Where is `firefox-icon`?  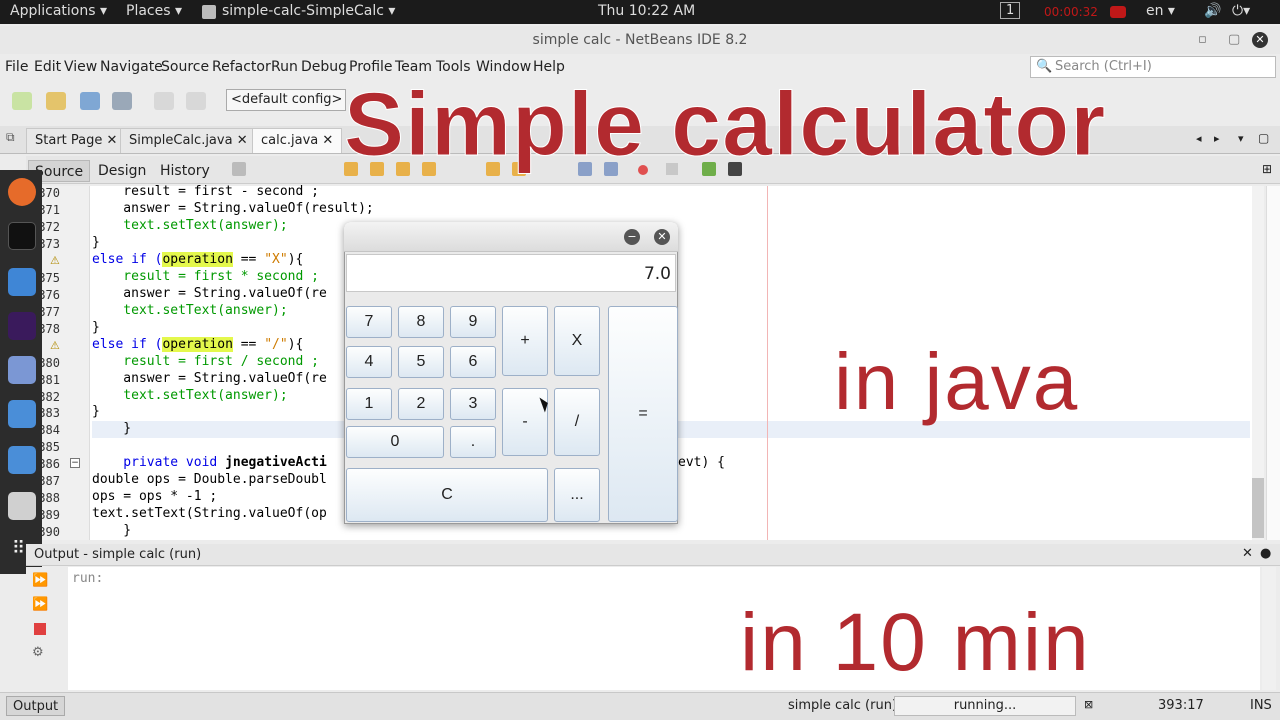
firefox-icon is located at coordinates (22, 192).